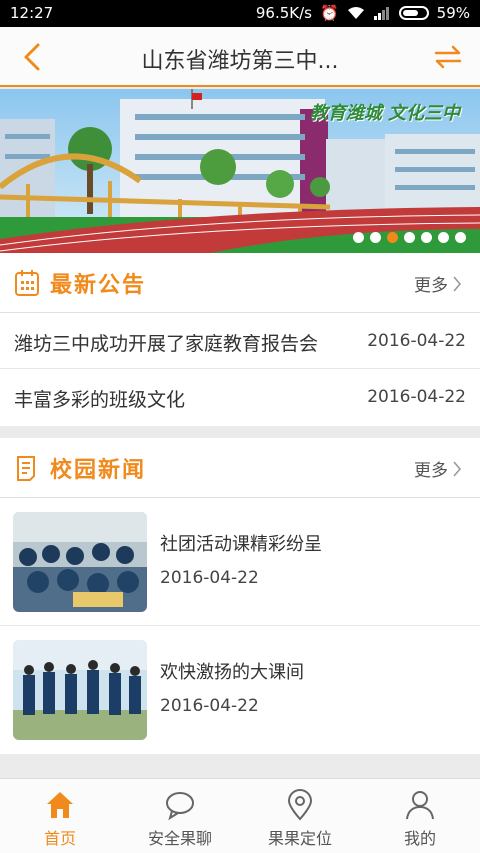 The image size is (480, 853). Describe the element at coordinates (381, 13) in the screenshot. I see `signal-icon` at that location.